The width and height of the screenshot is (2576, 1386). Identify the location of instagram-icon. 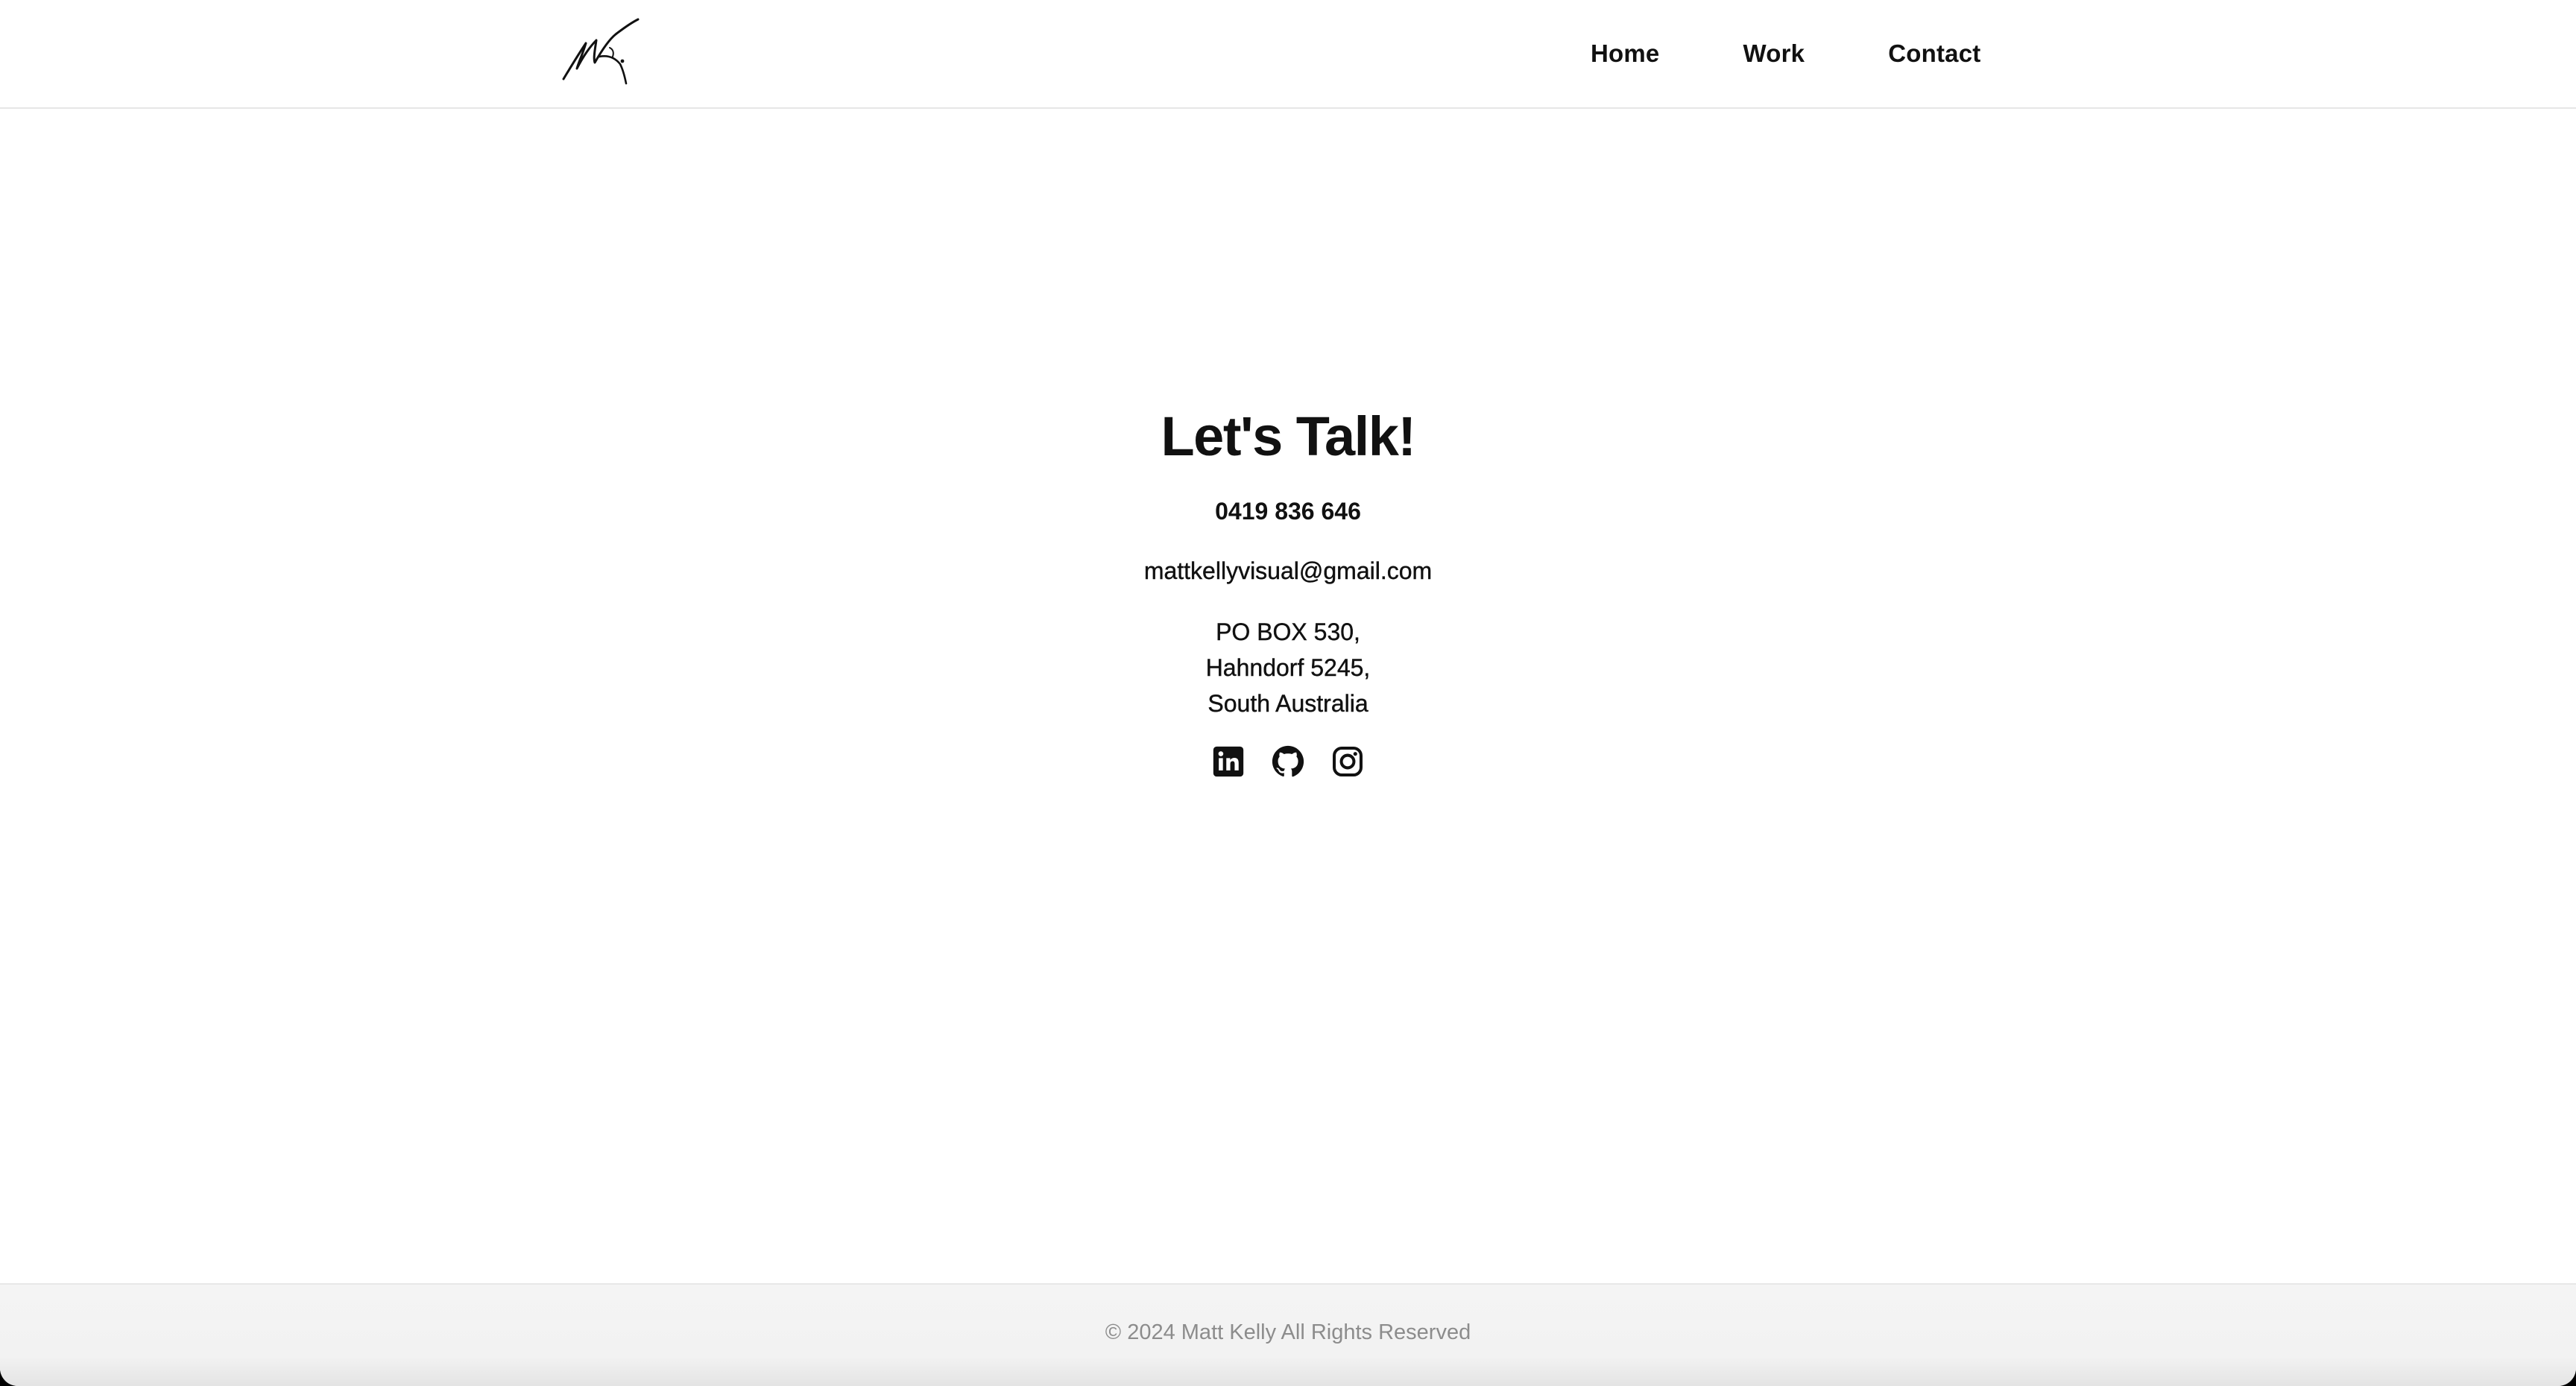
(1348, 761).